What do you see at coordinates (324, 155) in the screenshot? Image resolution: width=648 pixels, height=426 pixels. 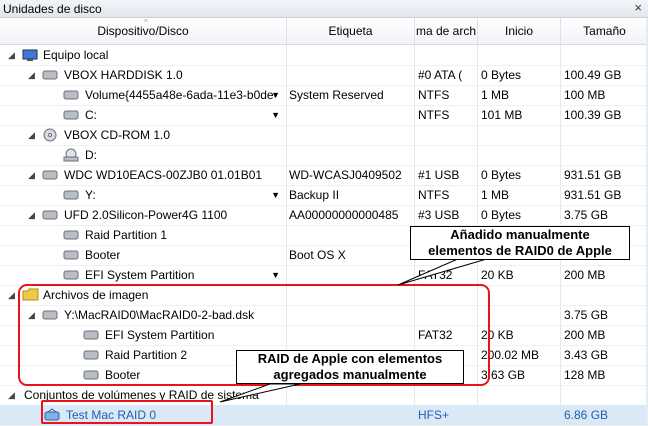 I see `tree-row-volume: D:` at bounding box center [324, 155].